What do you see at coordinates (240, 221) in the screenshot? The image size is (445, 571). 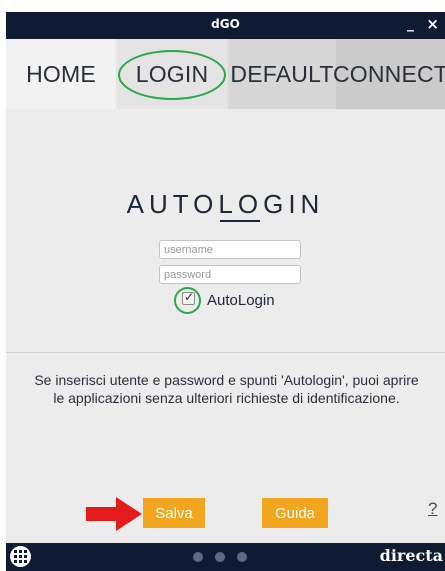 I see `title-underline` at bounding box center [240, 221].